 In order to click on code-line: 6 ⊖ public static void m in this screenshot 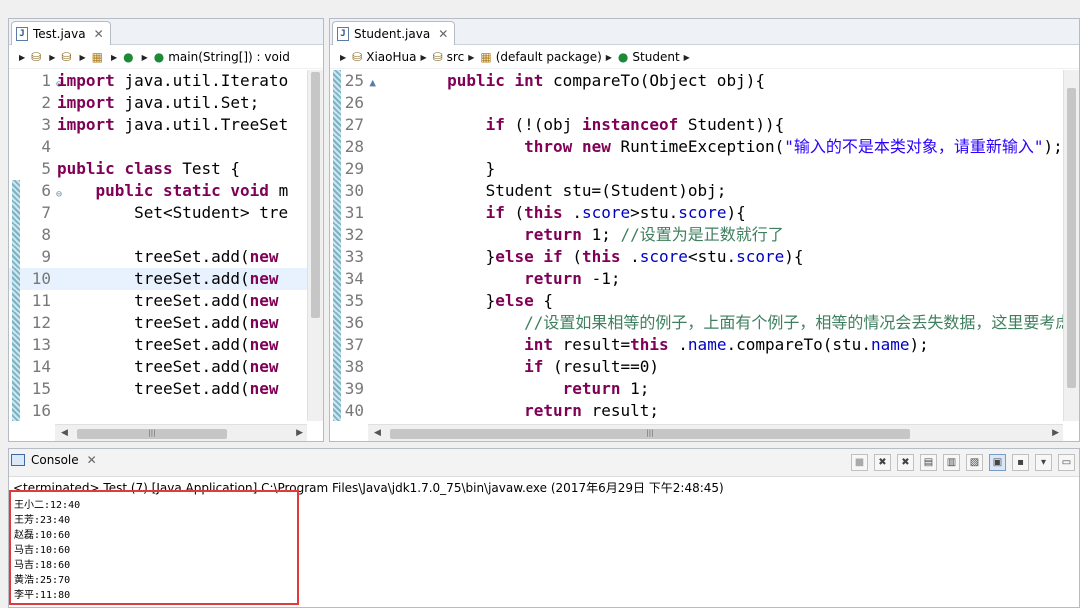, I will do `click(166, 191)`.